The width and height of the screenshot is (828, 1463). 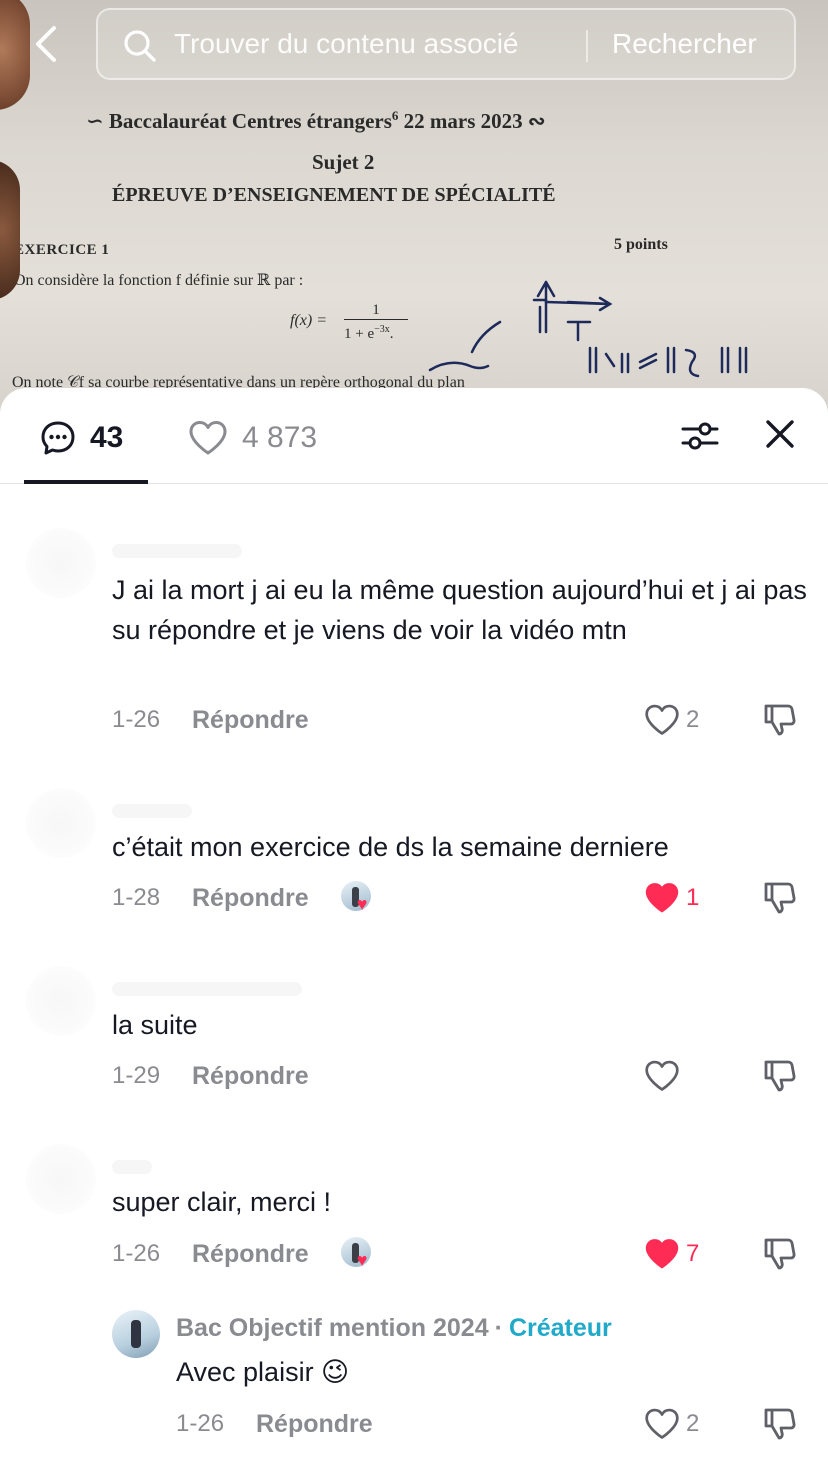 I want to click on comment-like-button: 7, so click(x=671, y=1254).